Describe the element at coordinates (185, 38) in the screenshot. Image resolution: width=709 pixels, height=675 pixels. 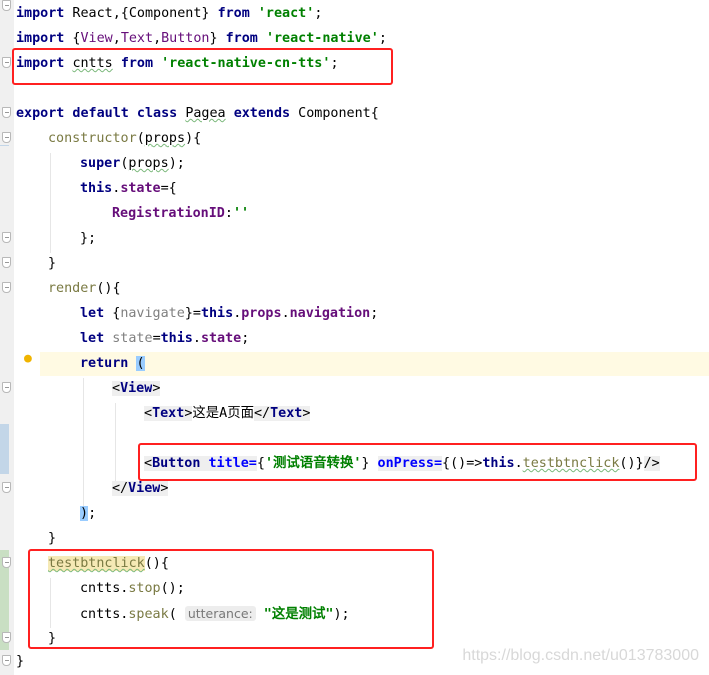
I see `code-token: Button` at that location.